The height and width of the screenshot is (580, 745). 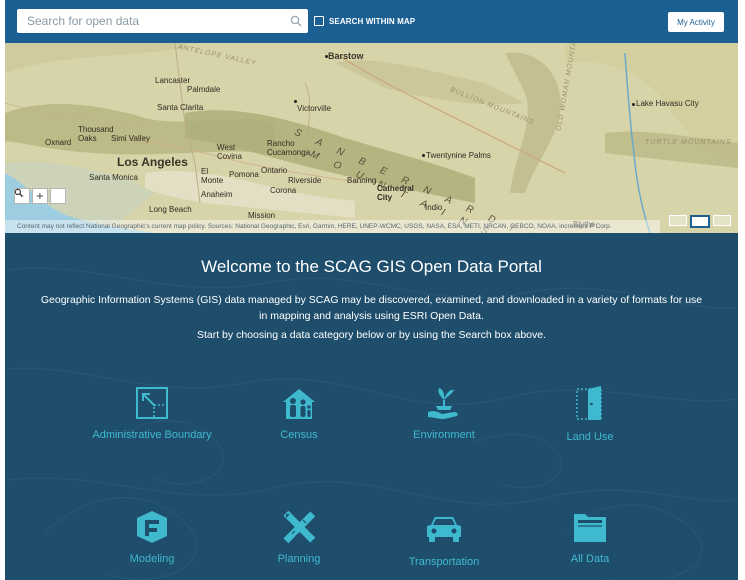 What do you see at coordinates (170, 209) in the screenshot?
I see `map-label-long-beach: Long Beach` at bounding box center [170, 209].